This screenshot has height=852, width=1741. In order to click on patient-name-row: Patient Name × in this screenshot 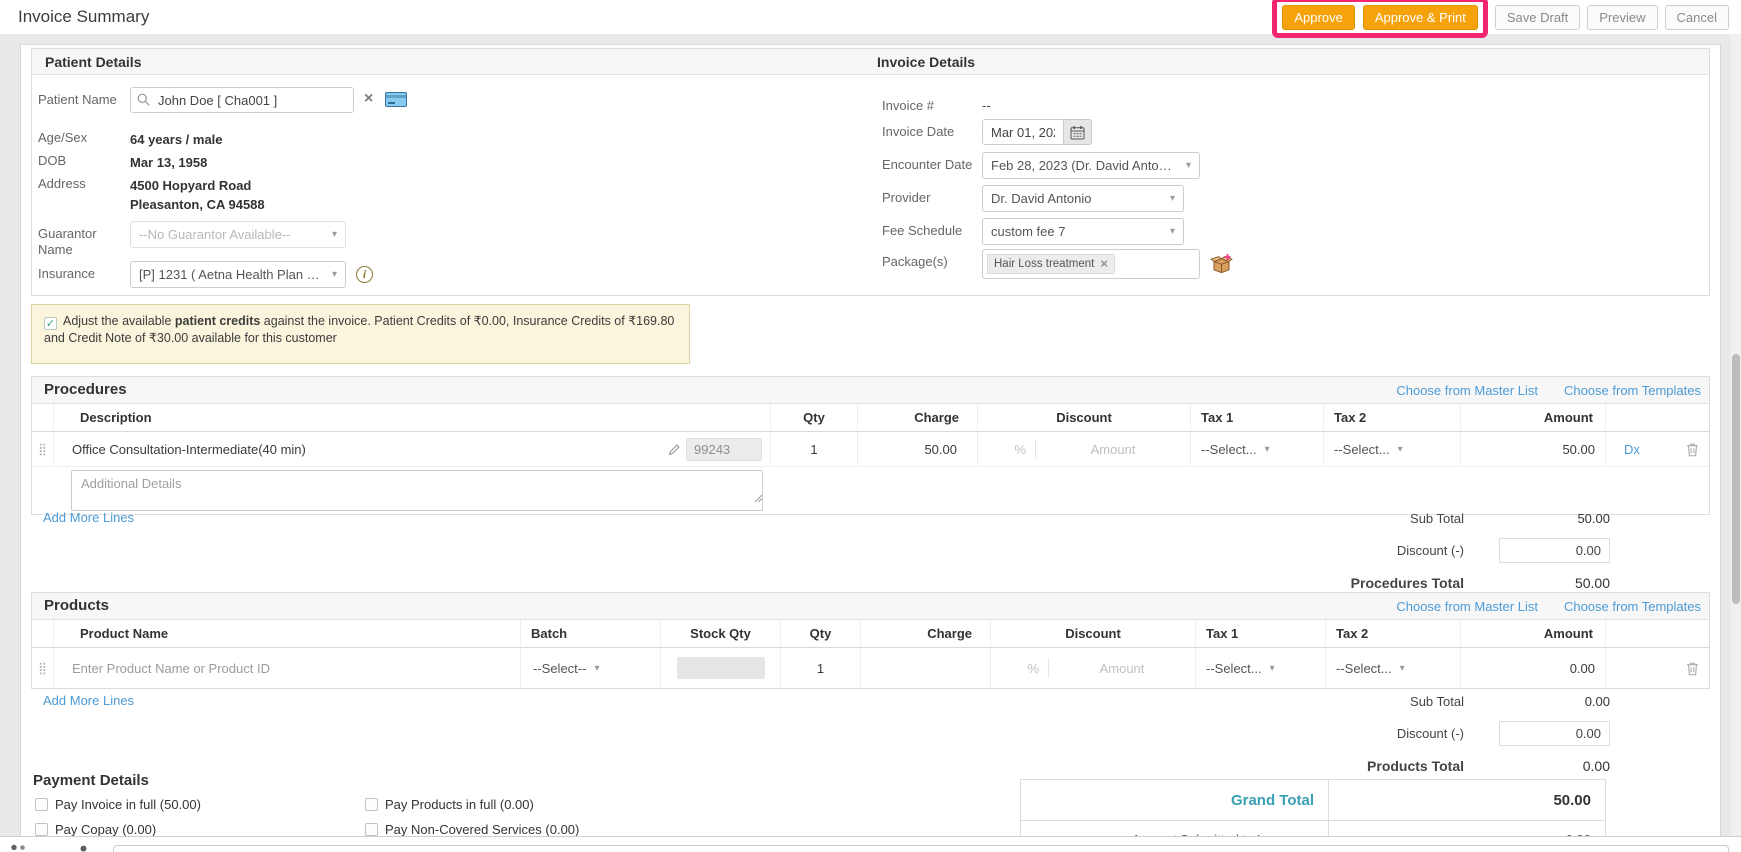, I will do `click(220, 100)`.